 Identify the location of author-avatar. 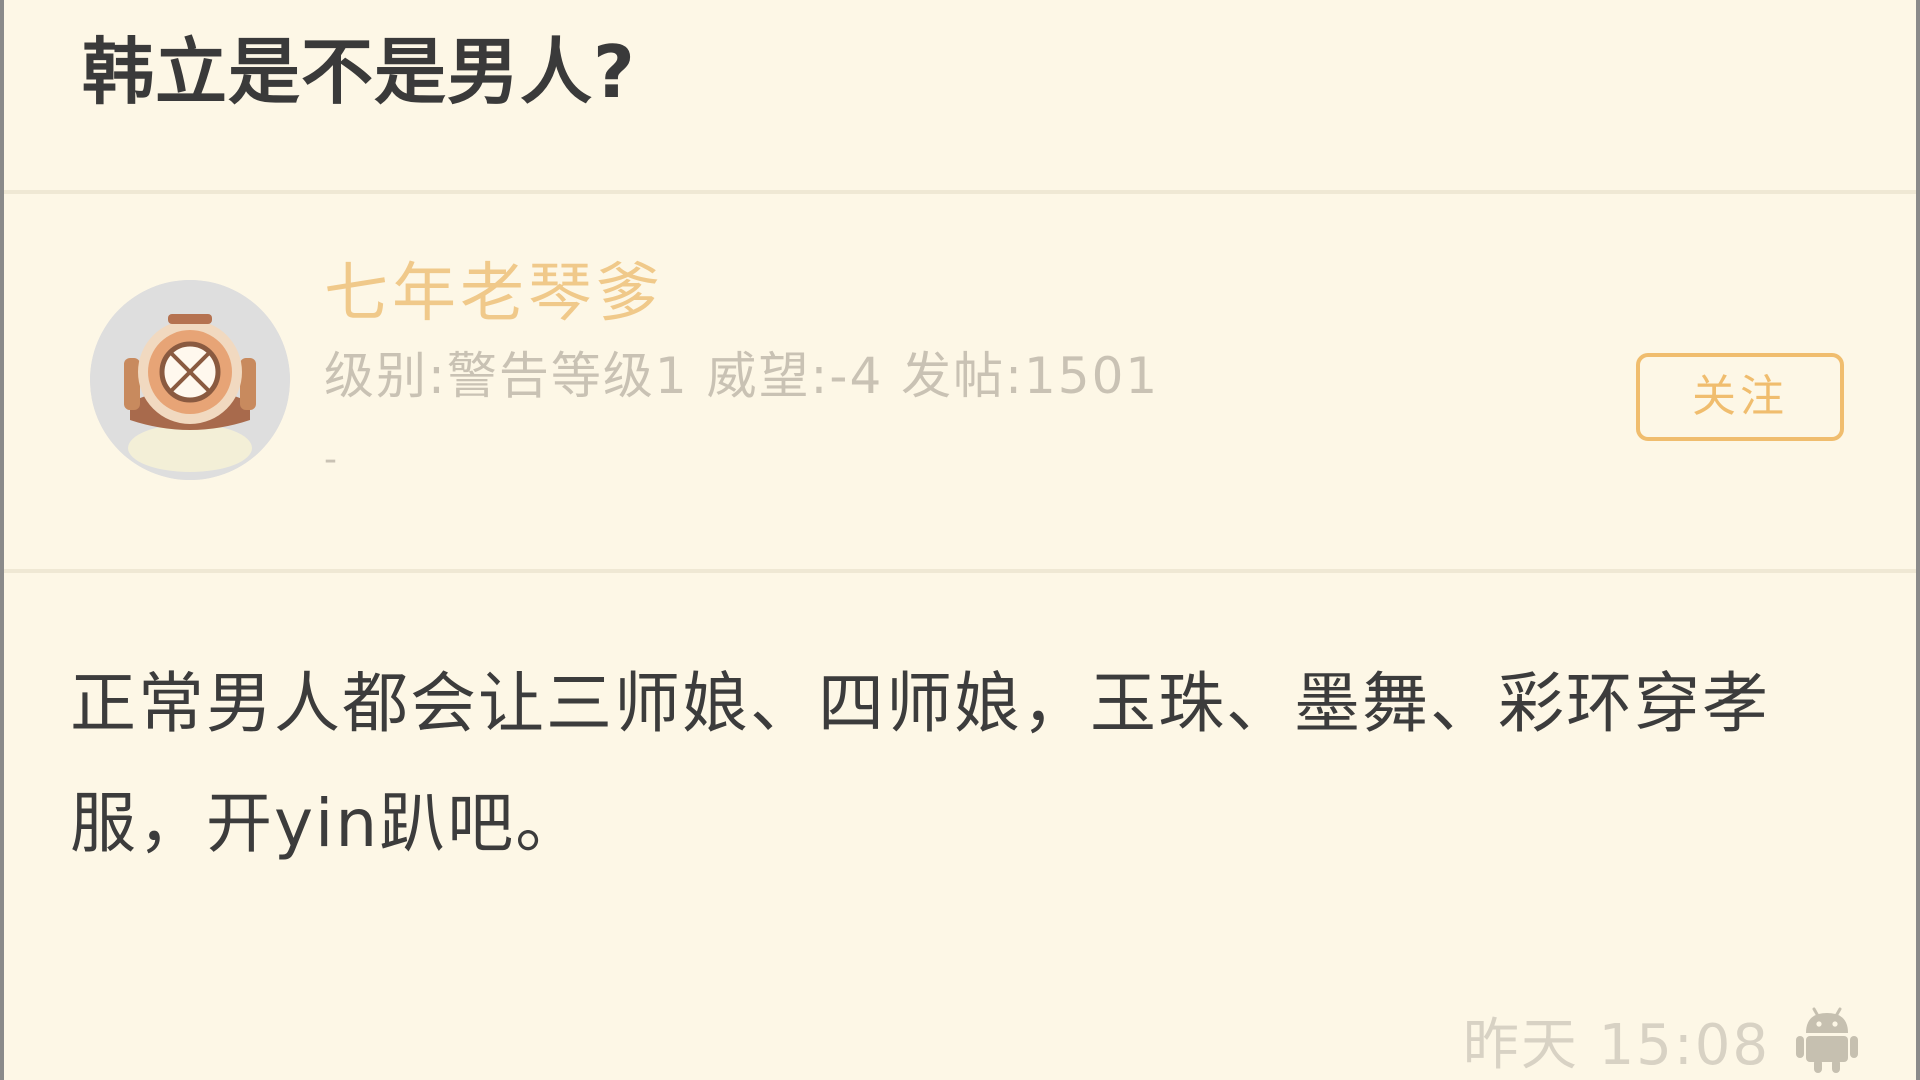
(190, 380).